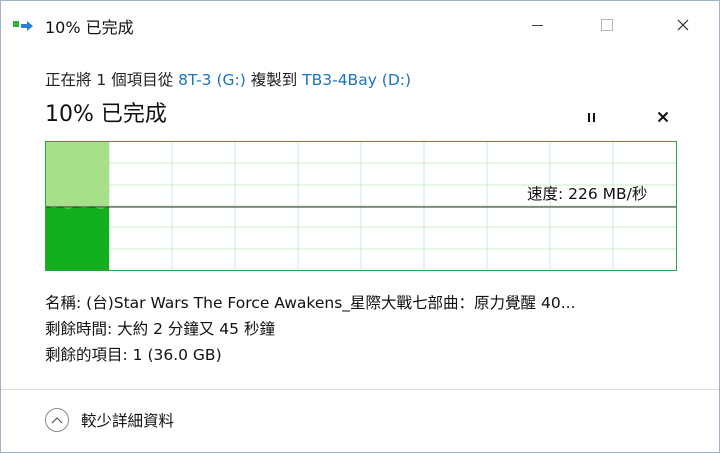 The height and width of the screenshot is (453, 720). Describe the element at coordinates (160, 329) in the screenshot. I see `time-remaining: 剩餘時間: 大約 2 分鐘又 45 秒鐘` at that location.